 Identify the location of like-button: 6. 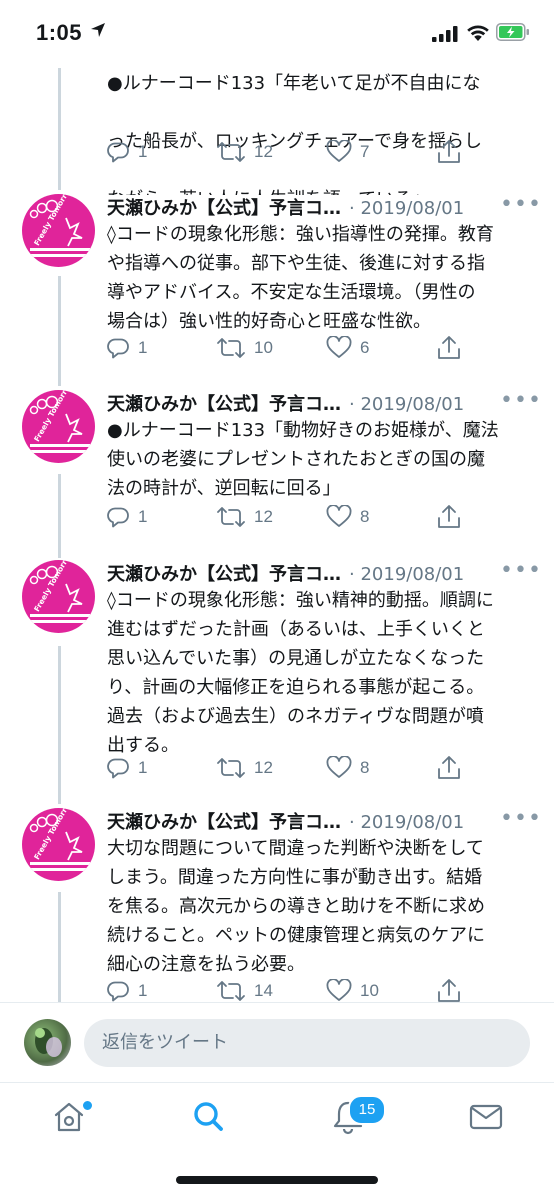
(347, 348).